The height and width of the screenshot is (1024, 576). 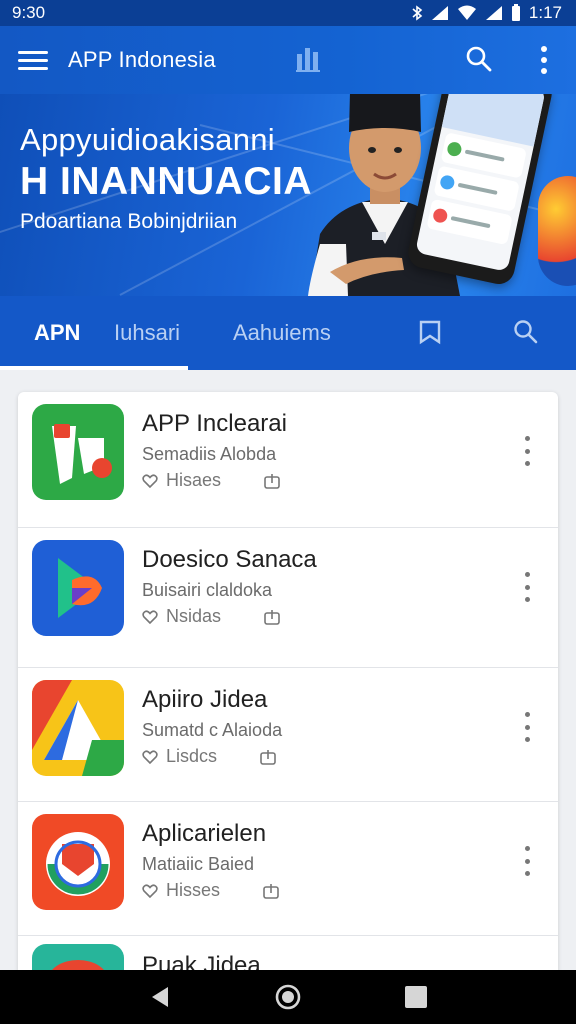 I want to click on signal-icon, so click(x=439, y=13).